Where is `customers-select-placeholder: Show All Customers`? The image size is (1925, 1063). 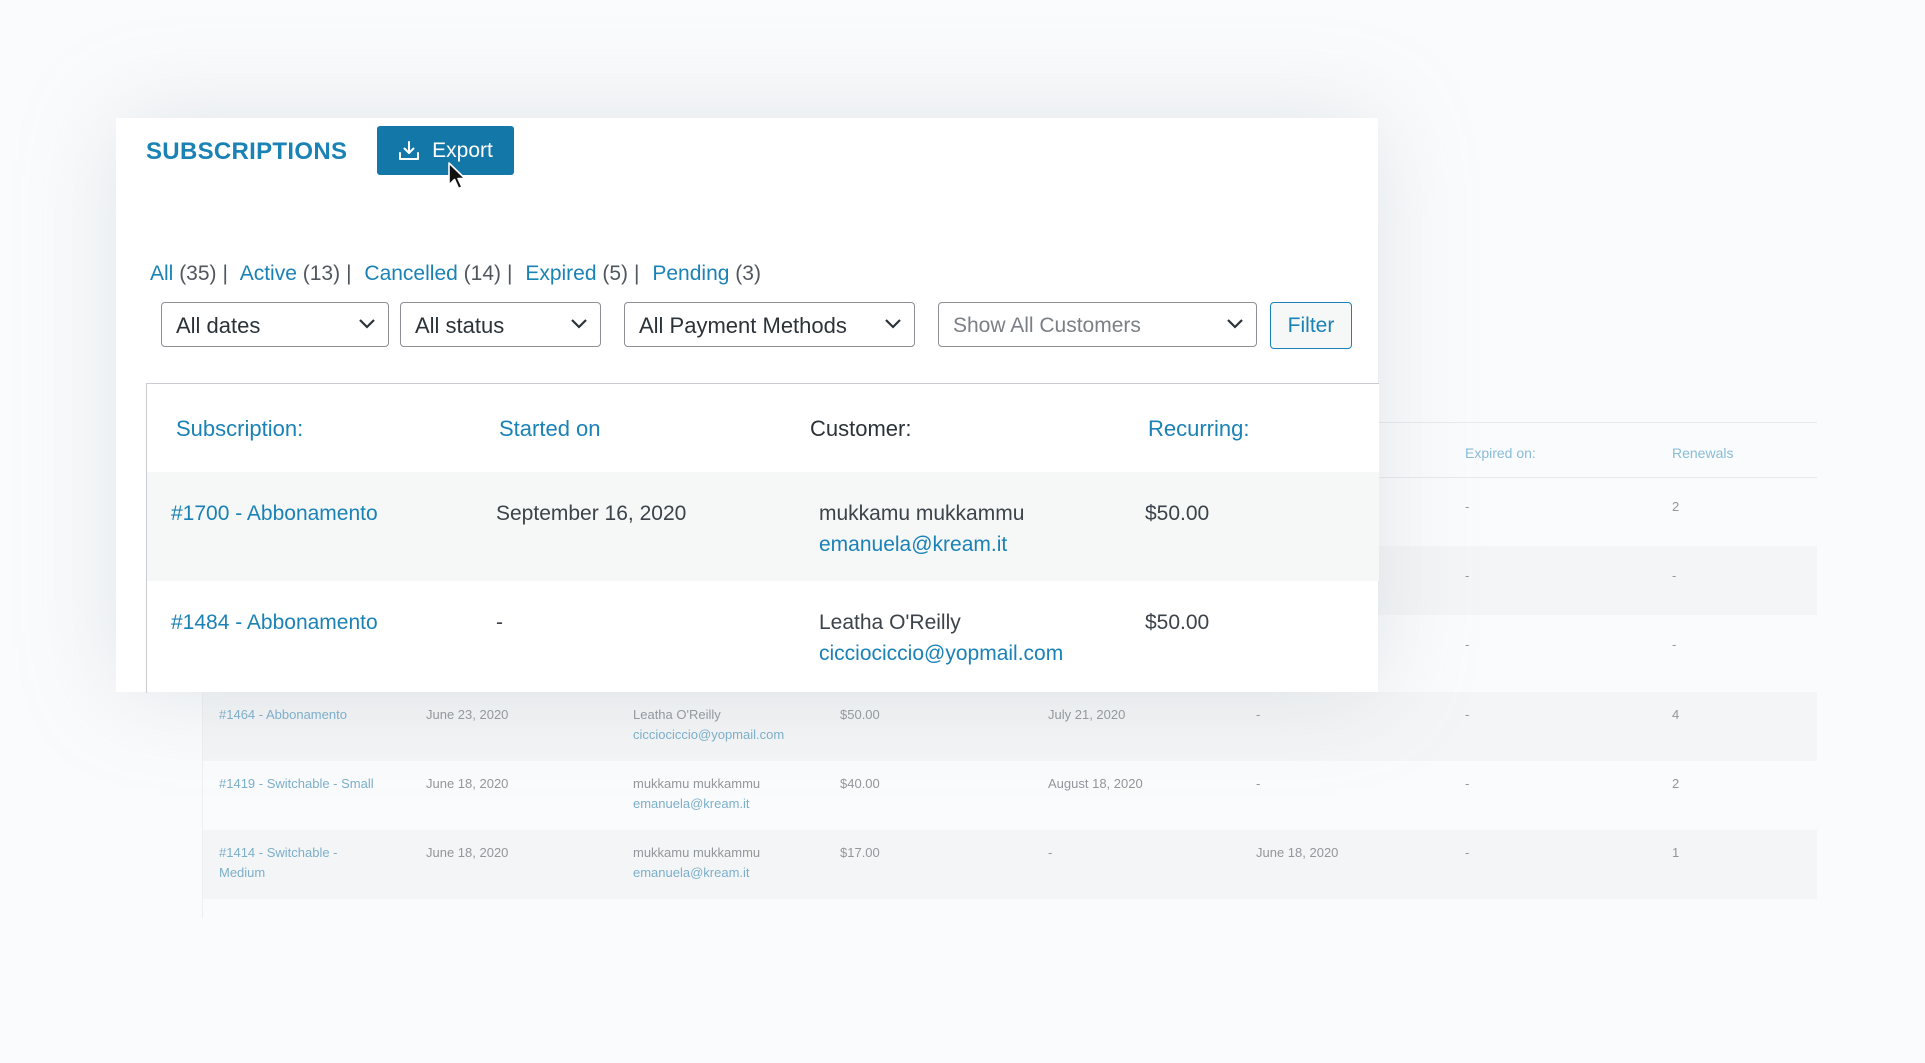 customers-select-placeholder: Show All Customers is located at coordinates (1047, 325).